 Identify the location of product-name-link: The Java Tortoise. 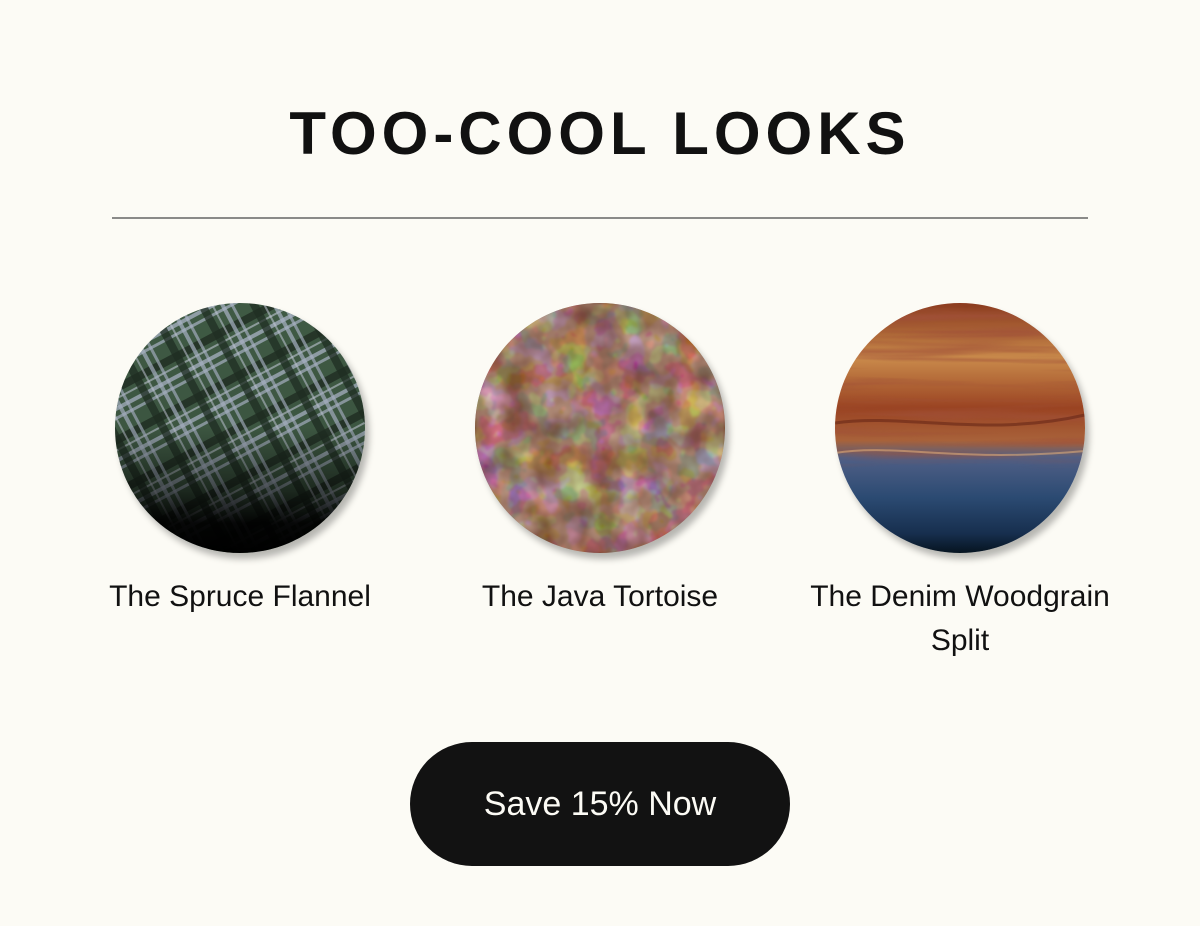
(600, 597).